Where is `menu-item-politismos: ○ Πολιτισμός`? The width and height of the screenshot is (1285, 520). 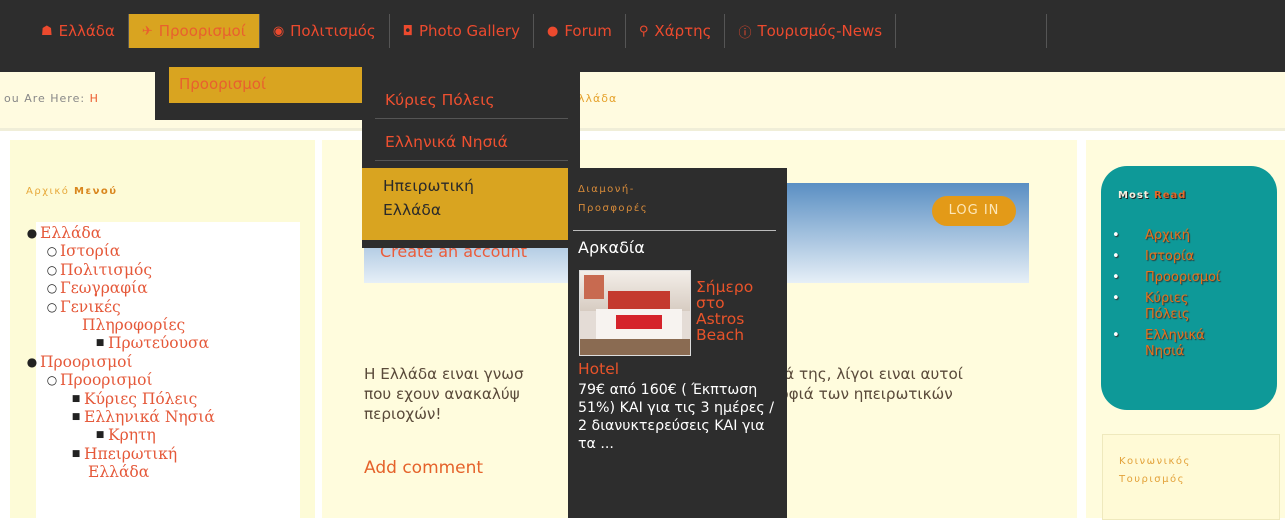
menu-item-politismos: ○ Πολιτισμός is located at coordinates (129, 270).